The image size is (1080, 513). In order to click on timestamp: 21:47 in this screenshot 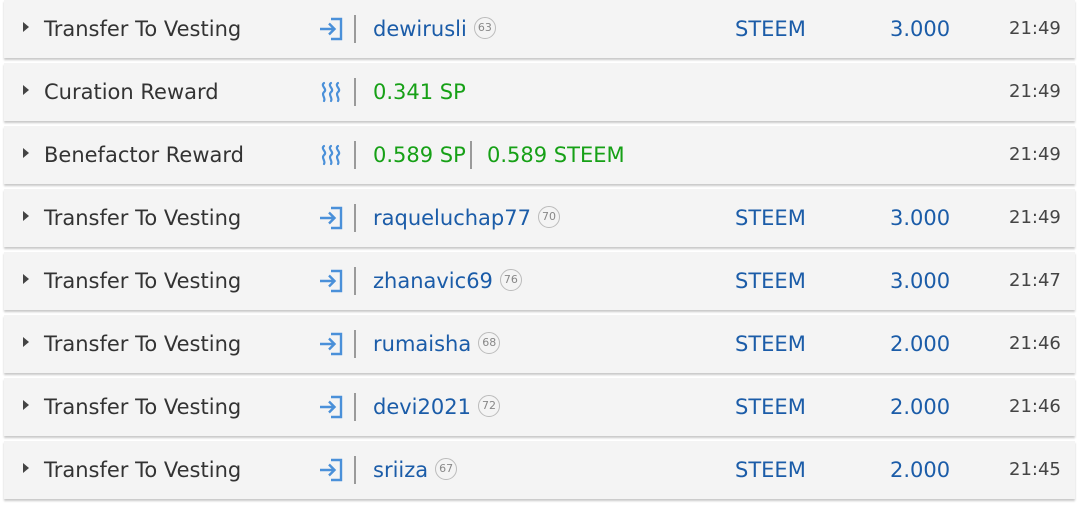, I will do `click(1035, 280)`.